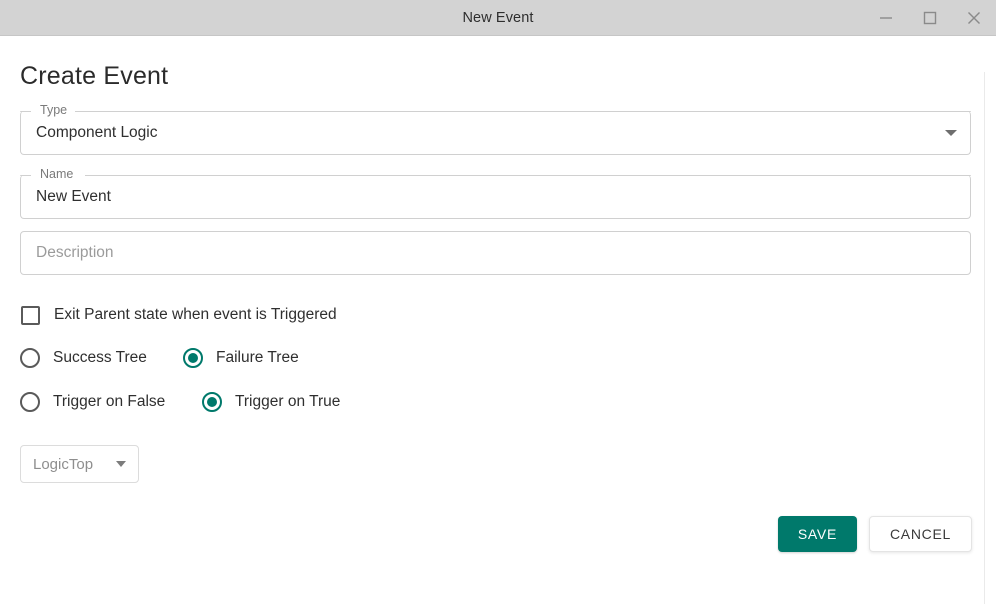 This screenshot has width=996, height=604. Describe the element at coordinates (63, 464) in the screenshot. I see `logic-top-select-value: LogicTop` at that location.